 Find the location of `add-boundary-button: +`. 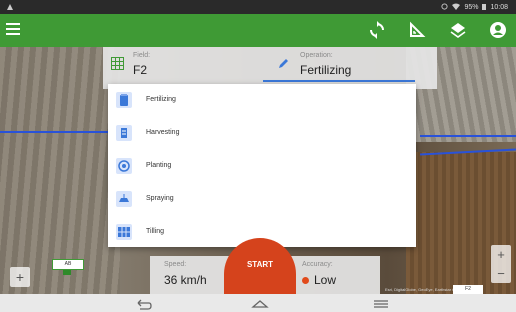

add-boundary-button: + is located at coordinates (20, 277).